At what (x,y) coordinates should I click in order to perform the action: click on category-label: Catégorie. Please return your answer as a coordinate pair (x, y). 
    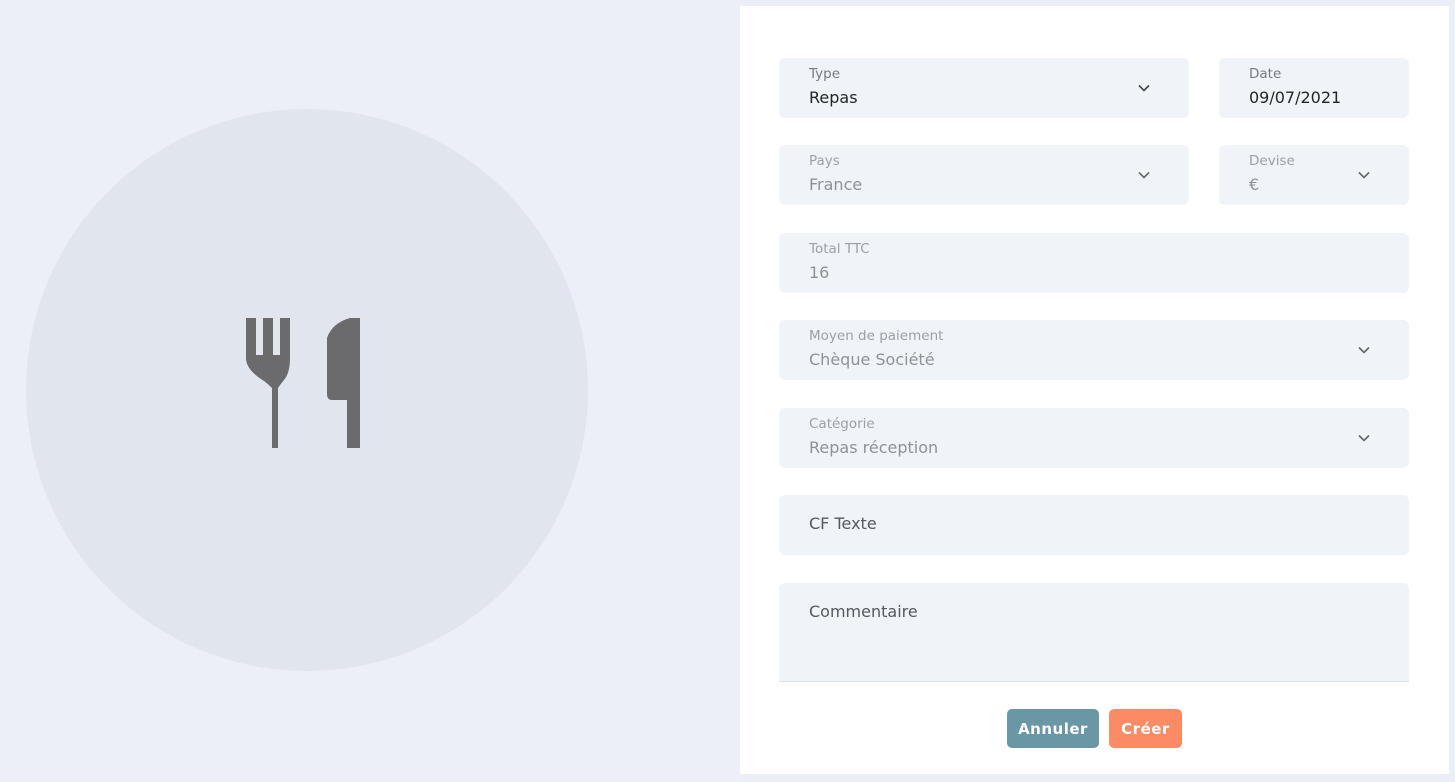
    Looking at the image, I should click on (842, 424).